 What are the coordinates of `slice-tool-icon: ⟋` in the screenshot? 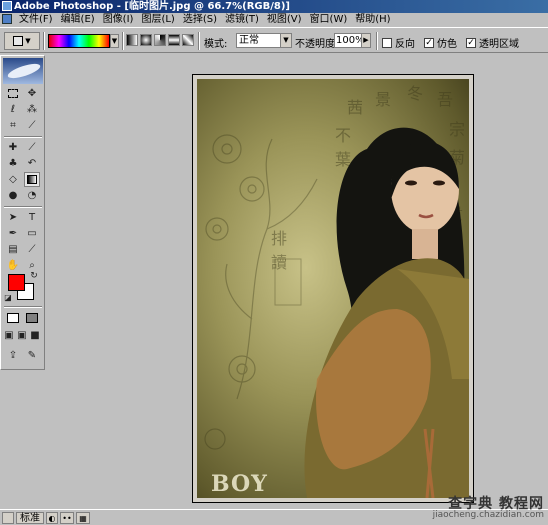 It's located at (32, 125).